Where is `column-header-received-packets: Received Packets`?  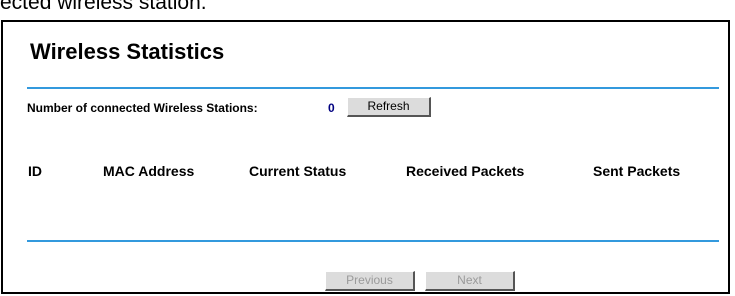
column-header-received-packets: Received Packets is located at coordinates (465, 171).